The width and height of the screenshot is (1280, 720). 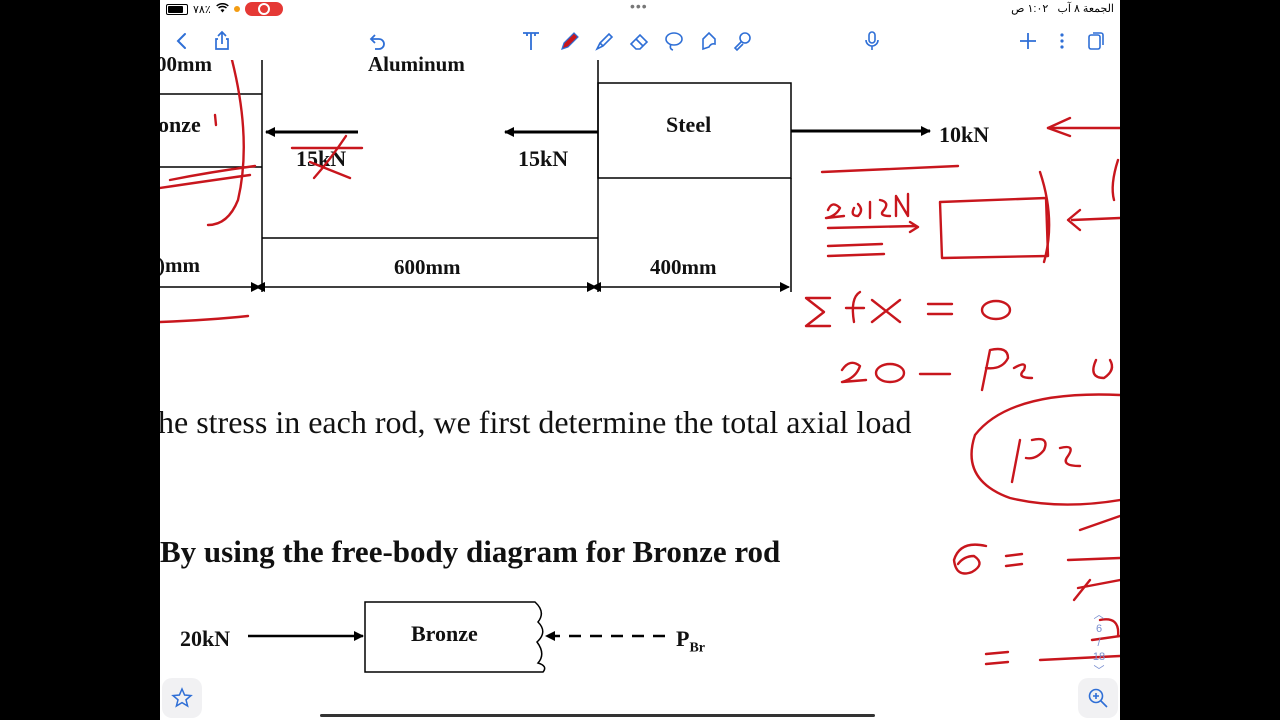 What do you see at coordinates (1099, 615) in the screenshot?
I see `chevron-up-icon: ︿` at bounding box center [1099, 615].